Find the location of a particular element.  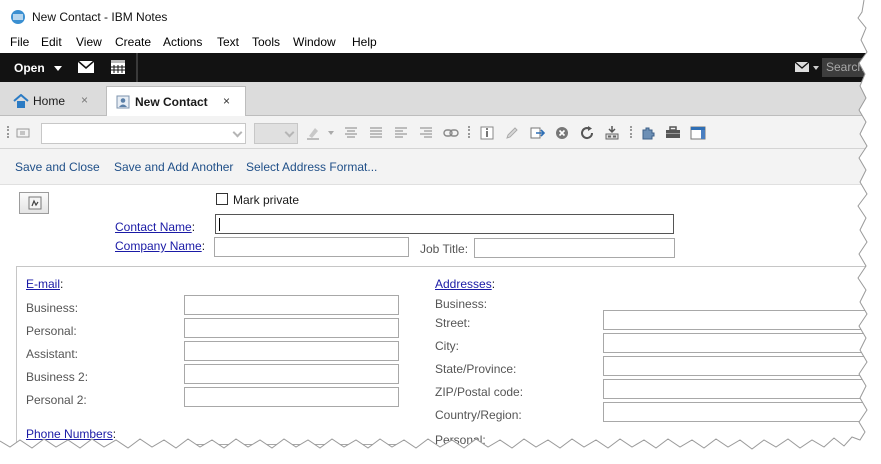

toolbar-grip is located at coordinates (8, 132).